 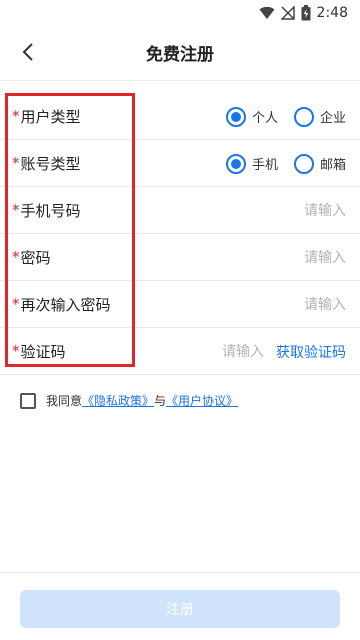 I want to click on password-label: 密码, so click(x=35, y=257).